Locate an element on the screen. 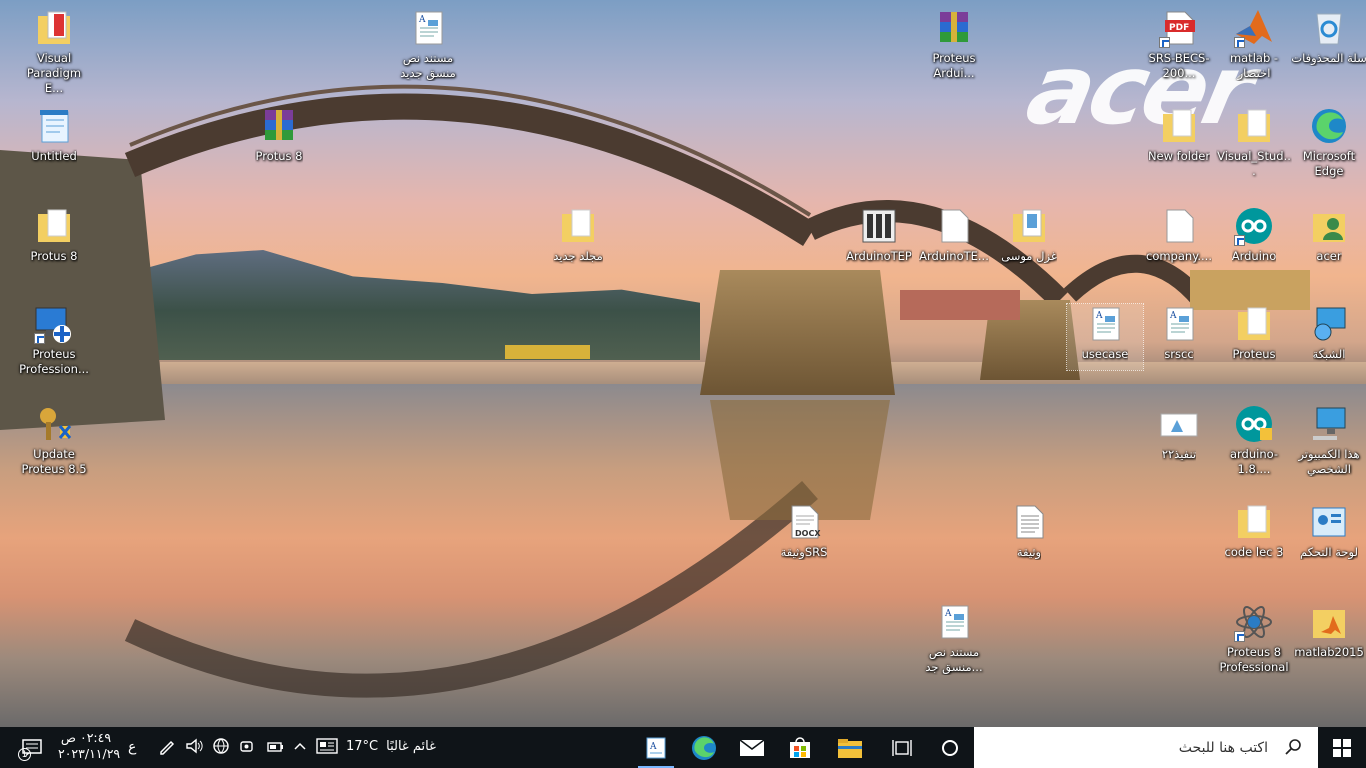  search-placeholder: اكتب هنا للبحث is located at coordinates (1223, 747).